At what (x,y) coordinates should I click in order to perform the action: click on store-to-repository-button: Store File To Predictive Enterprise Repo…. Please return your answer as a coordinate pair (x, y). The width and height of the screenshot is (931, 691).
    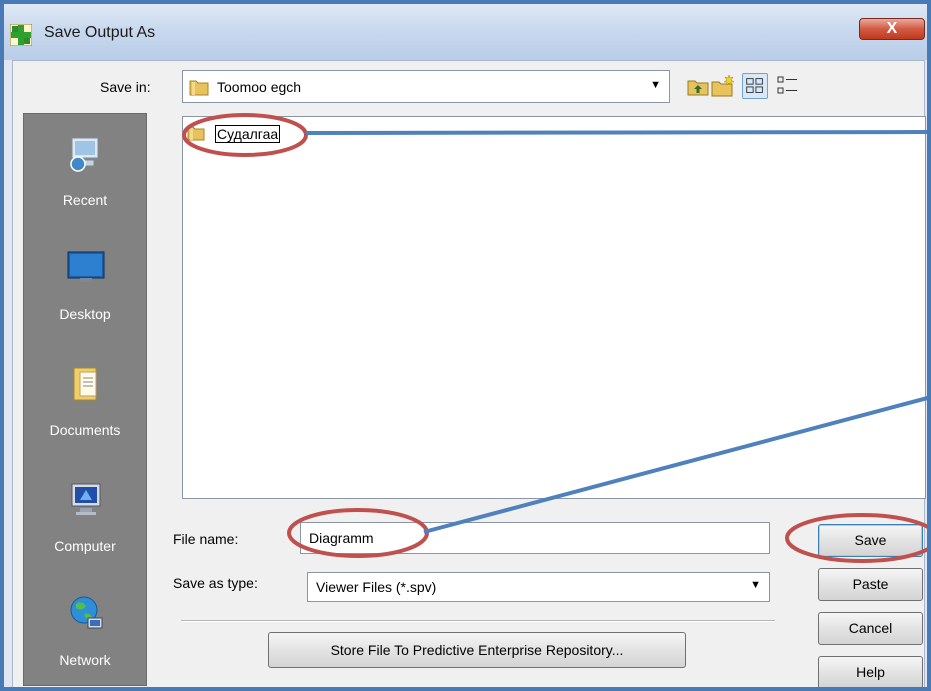
    Looking at the image, I should click on (477, 650).